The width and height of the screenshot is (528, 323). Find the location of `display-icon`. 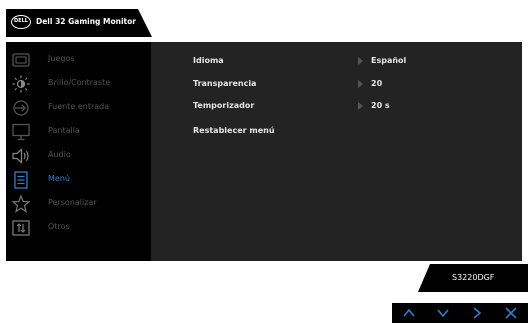

display-icon is located at coordinates (21, 132).